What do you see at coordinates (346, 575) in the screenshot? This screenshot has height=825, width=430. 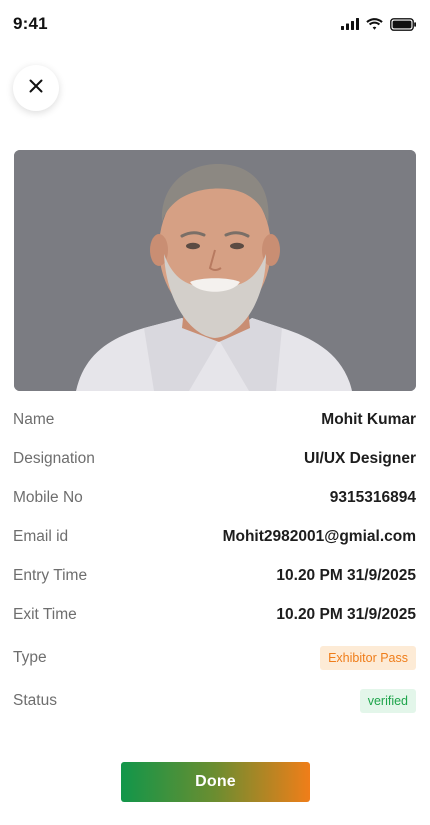 I see `entry-time-value: 10.20 PM 31/9/2025` at bounding box center [346, 575].